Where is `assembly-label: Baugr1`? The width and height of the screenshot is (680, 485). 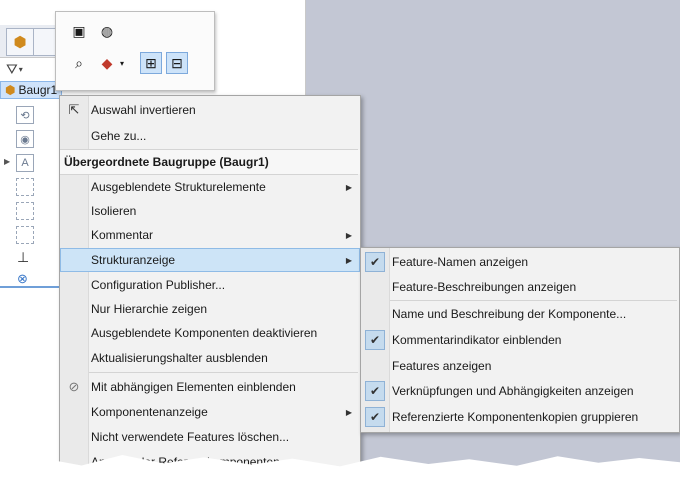 assembly-label: Baugr1 is located at coordinates (38, 90).